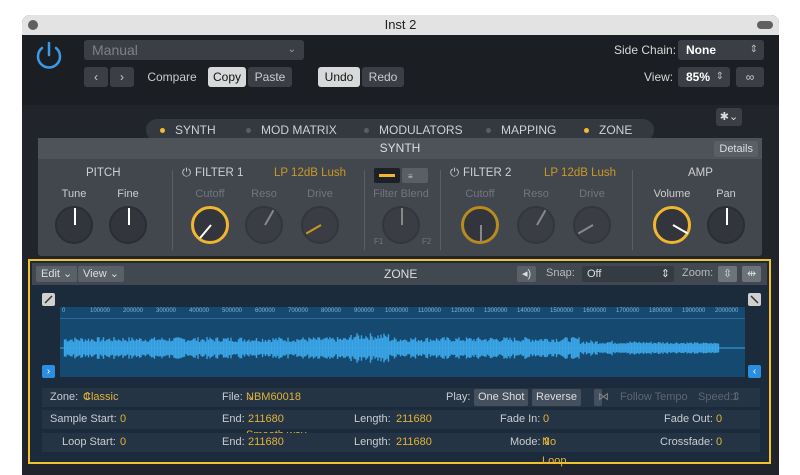 This screenshot has width=800, height=475. What do you see at coordinates (123, 419) in the screenshot?
I see `sample-start-value: 0` at bounding box center [123, 419].